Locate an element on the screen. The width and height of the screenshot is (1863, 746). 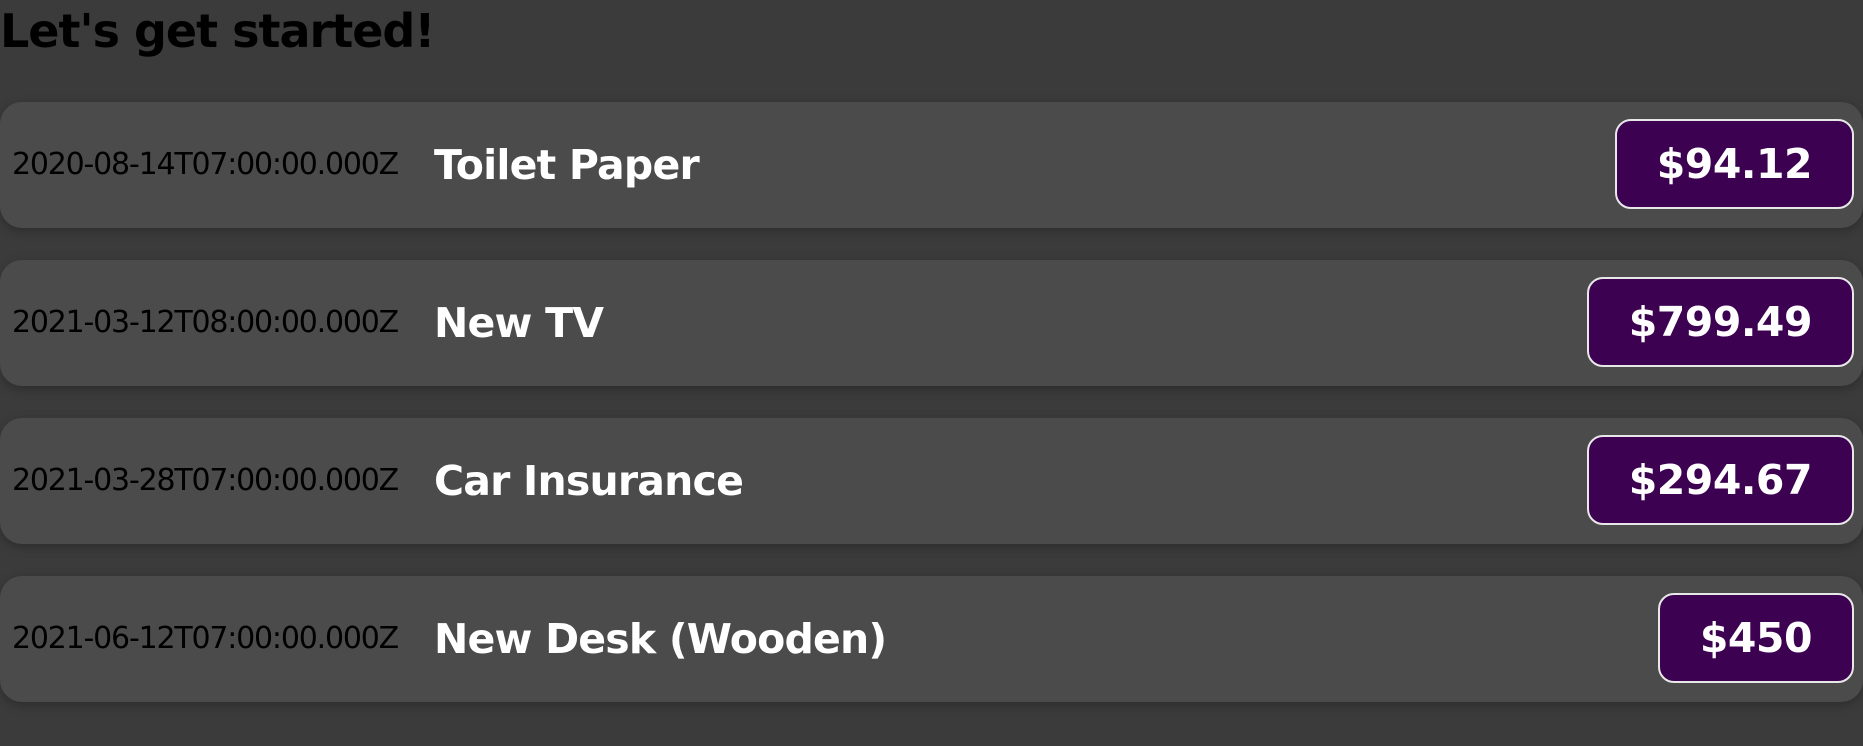
expense-price-badge: $294.67 is located at coordinates (1720, 480).